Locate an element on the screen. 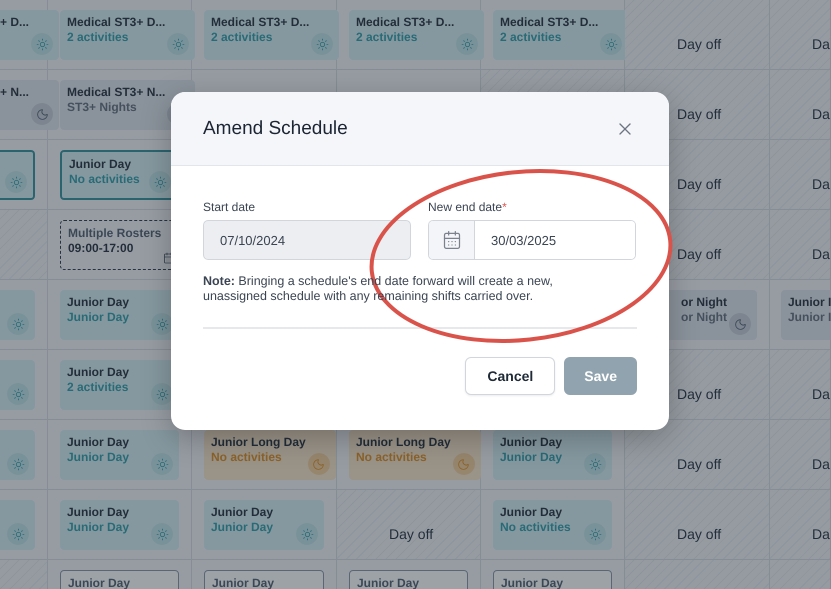 This screenshot has height=589, width=831. shift-card: Junior Day No activities is located at coordinates (552, 525).